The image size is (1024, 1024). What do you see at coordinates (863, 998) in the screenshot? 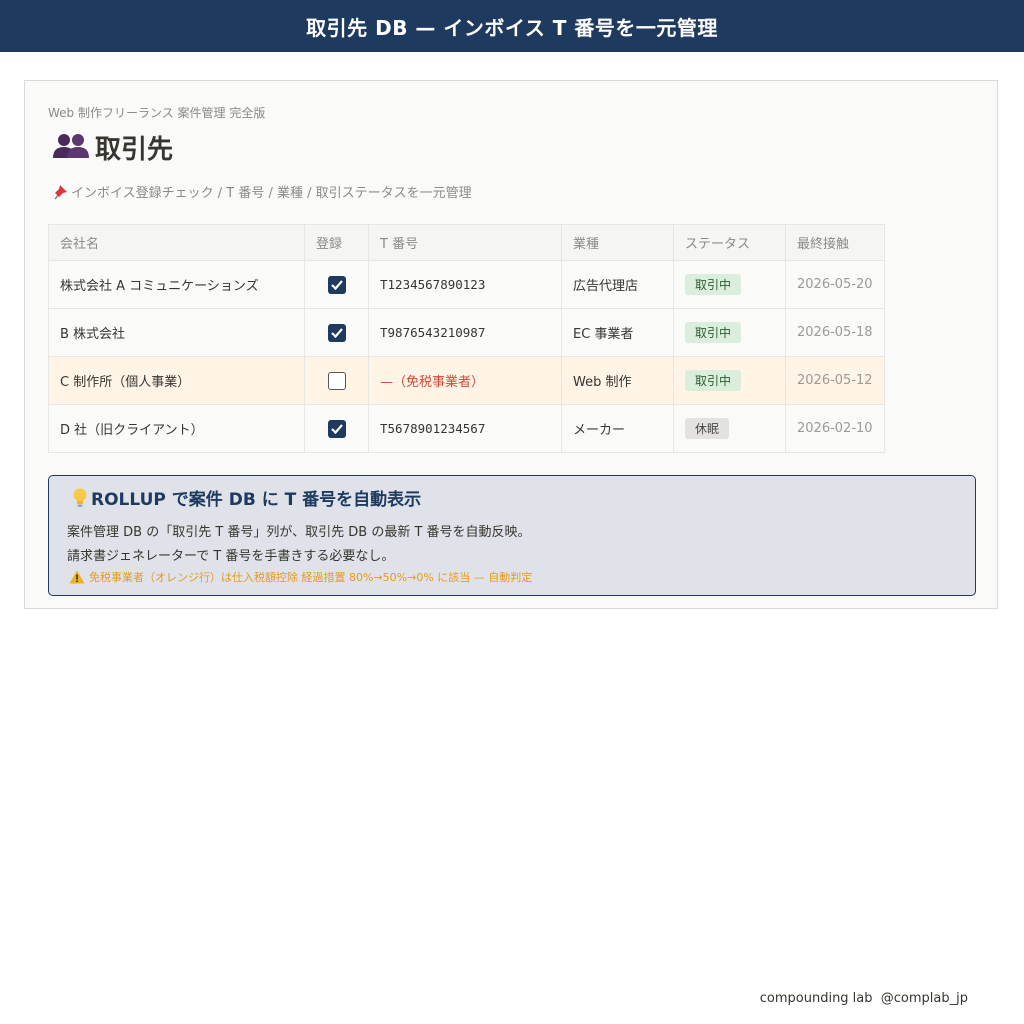
I see `footer-credit: compounding lab @complab_jp` at bounding box center [863, 998].